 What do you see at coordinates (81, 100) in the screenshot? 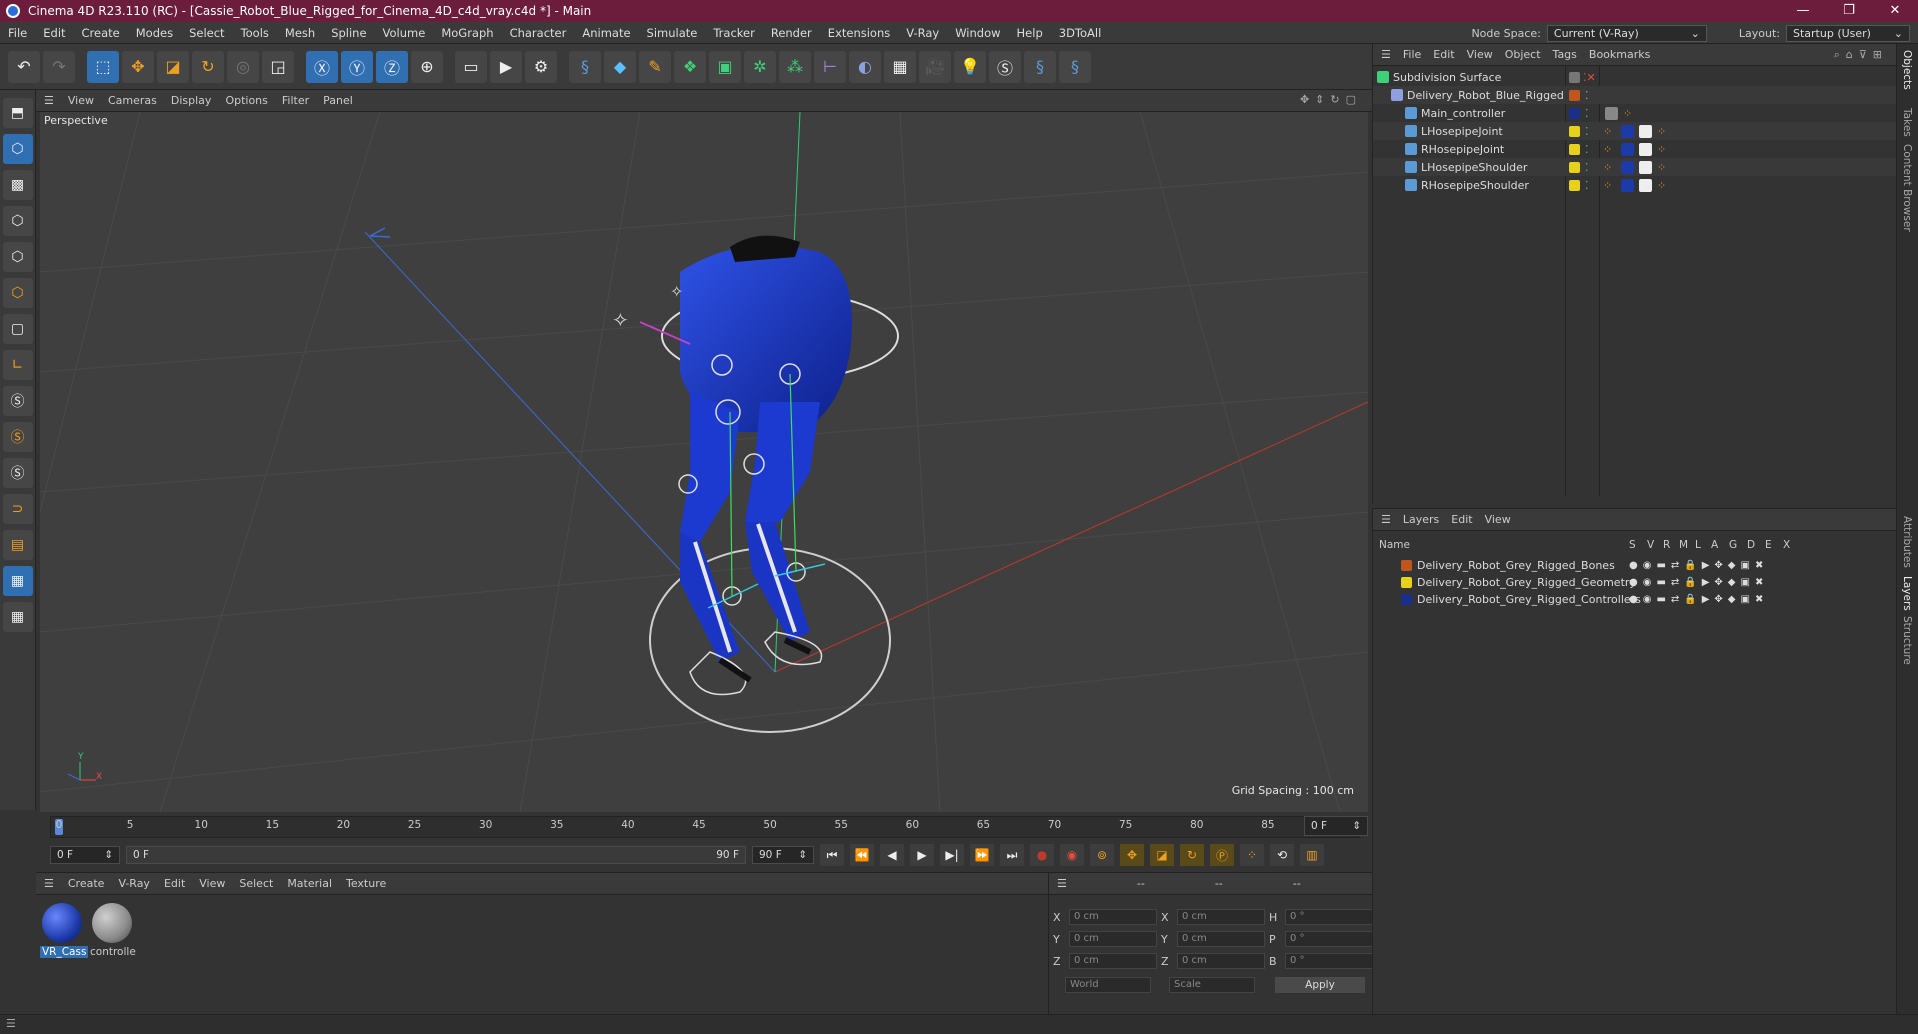
I see `viewport-menu-view: View` at bounding box center [81, 100].